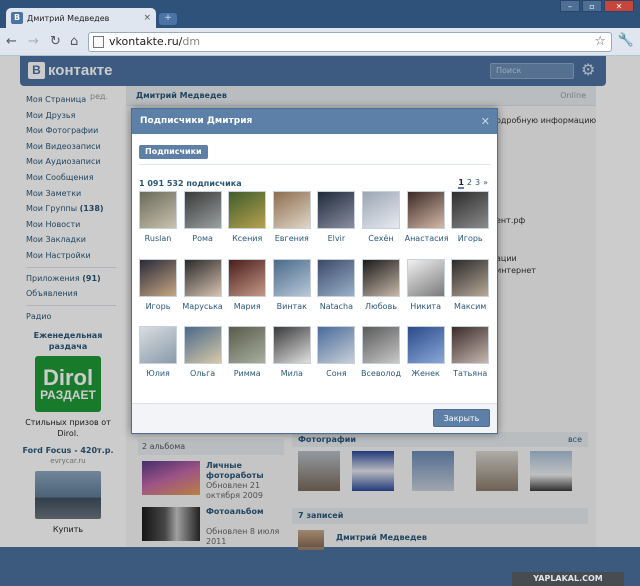  Describe the element at coordinates (336, 306) in the screenshot. I see `follower-name: Natacha` at that location.